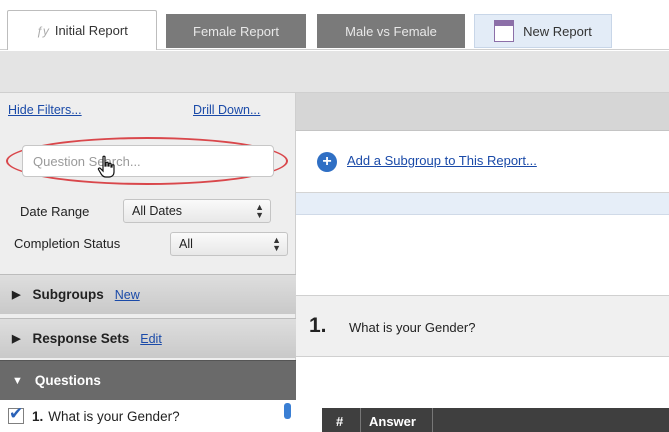 The image size is (669, 432). I want to click on tab-female-report: Female Report, so click(236, 31).